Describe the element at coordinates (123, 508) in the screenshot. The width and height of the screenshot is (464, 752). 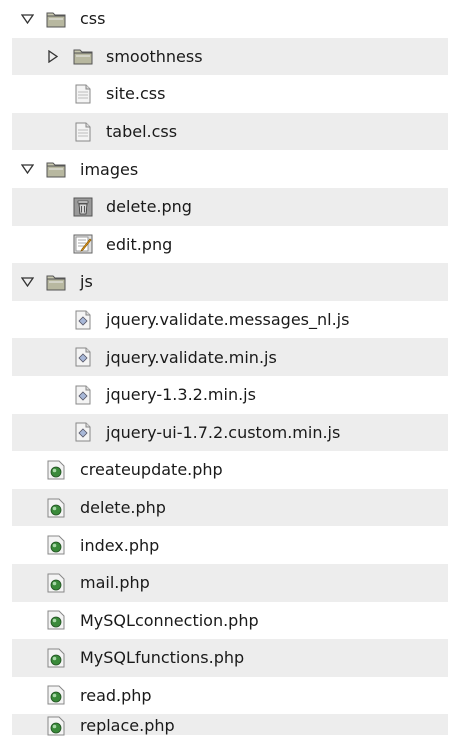
I see `tree-label: delete.php` at that location.